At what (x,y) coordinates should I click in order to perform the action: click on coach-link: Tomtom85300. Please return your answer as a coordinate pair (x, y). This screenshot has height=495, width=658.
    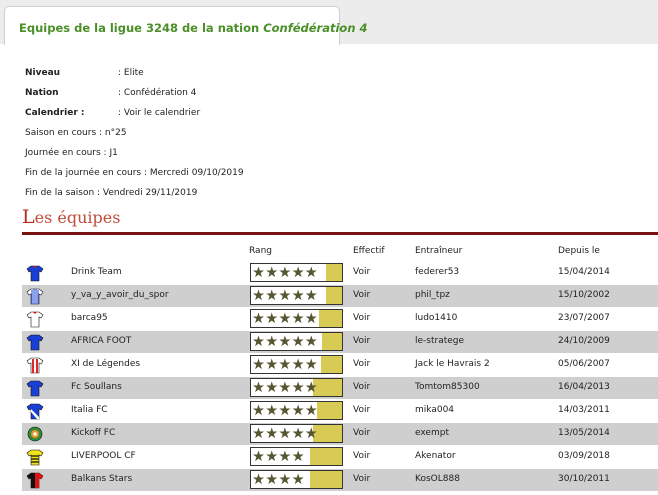
    Looking at the image, I should click on (447, 387).